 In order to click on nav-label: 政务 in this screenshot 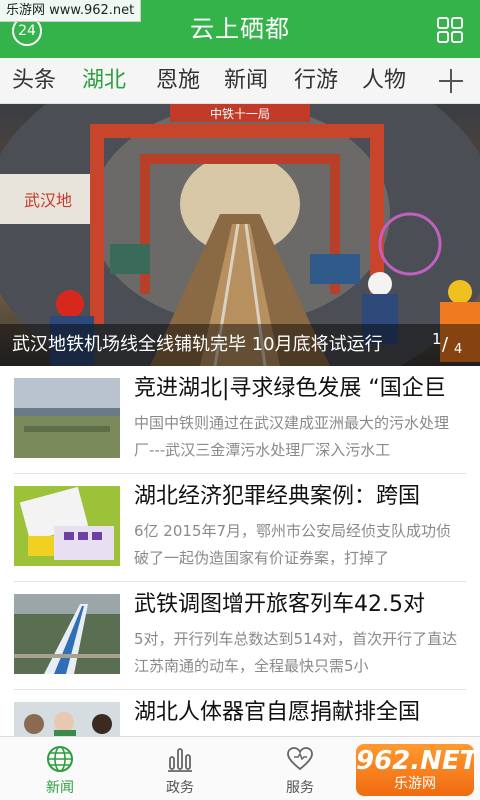, I will do `click(180, 788)`.